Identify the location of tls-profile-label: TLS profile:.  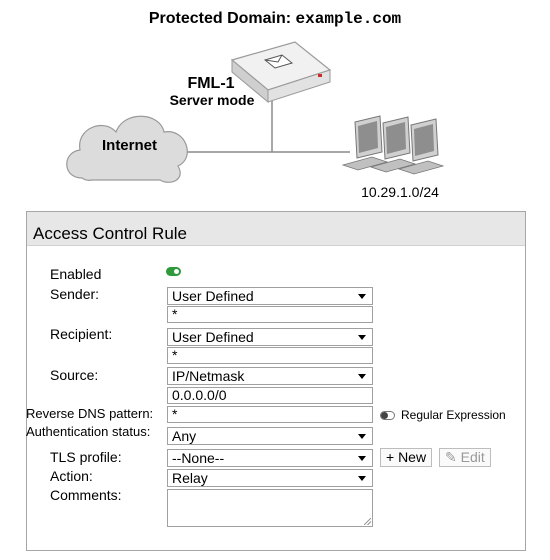
(86, 457).